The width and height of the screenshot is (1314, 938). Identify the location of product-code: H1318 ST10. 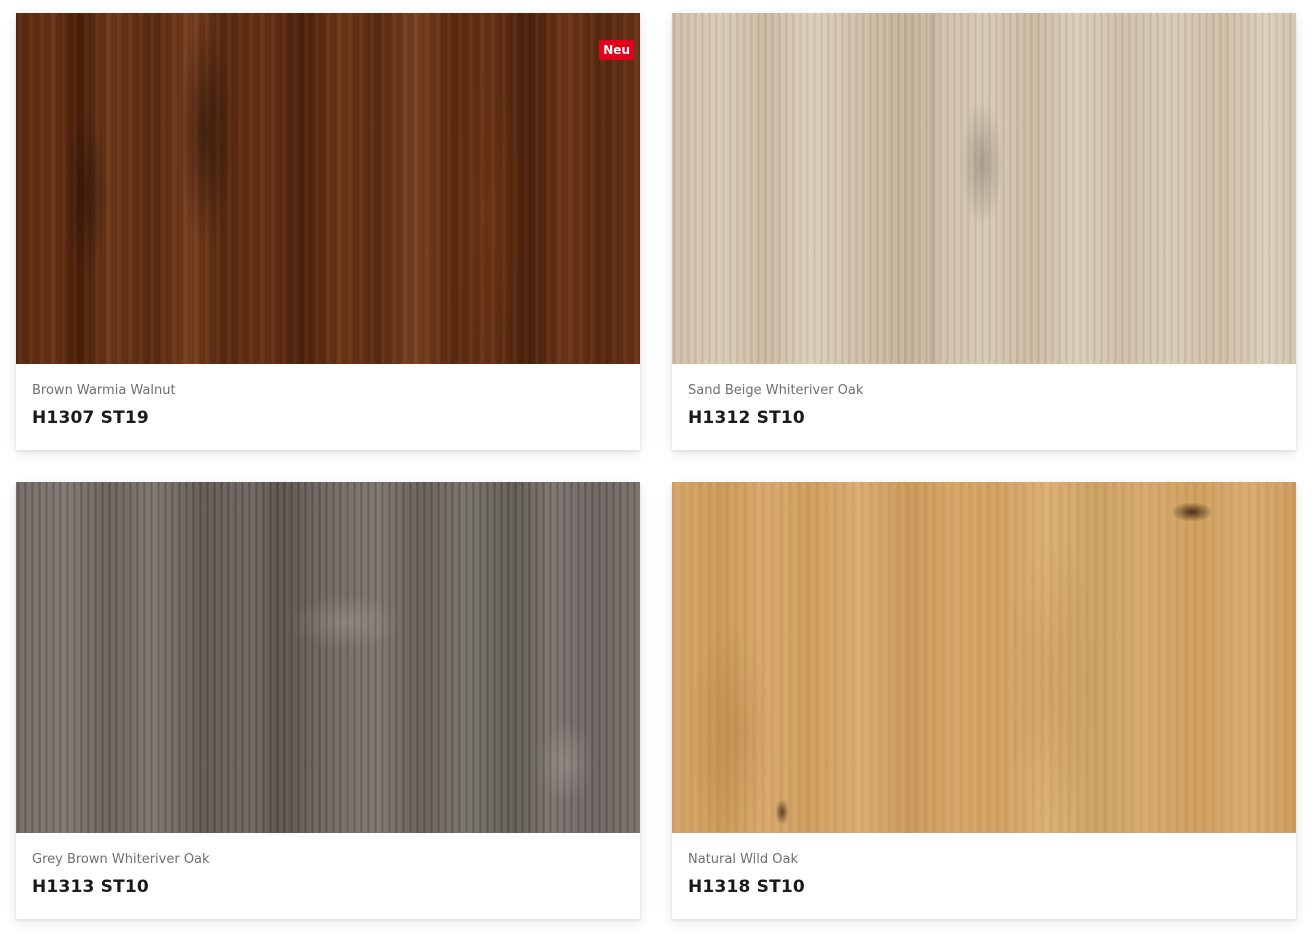
(984, 887).